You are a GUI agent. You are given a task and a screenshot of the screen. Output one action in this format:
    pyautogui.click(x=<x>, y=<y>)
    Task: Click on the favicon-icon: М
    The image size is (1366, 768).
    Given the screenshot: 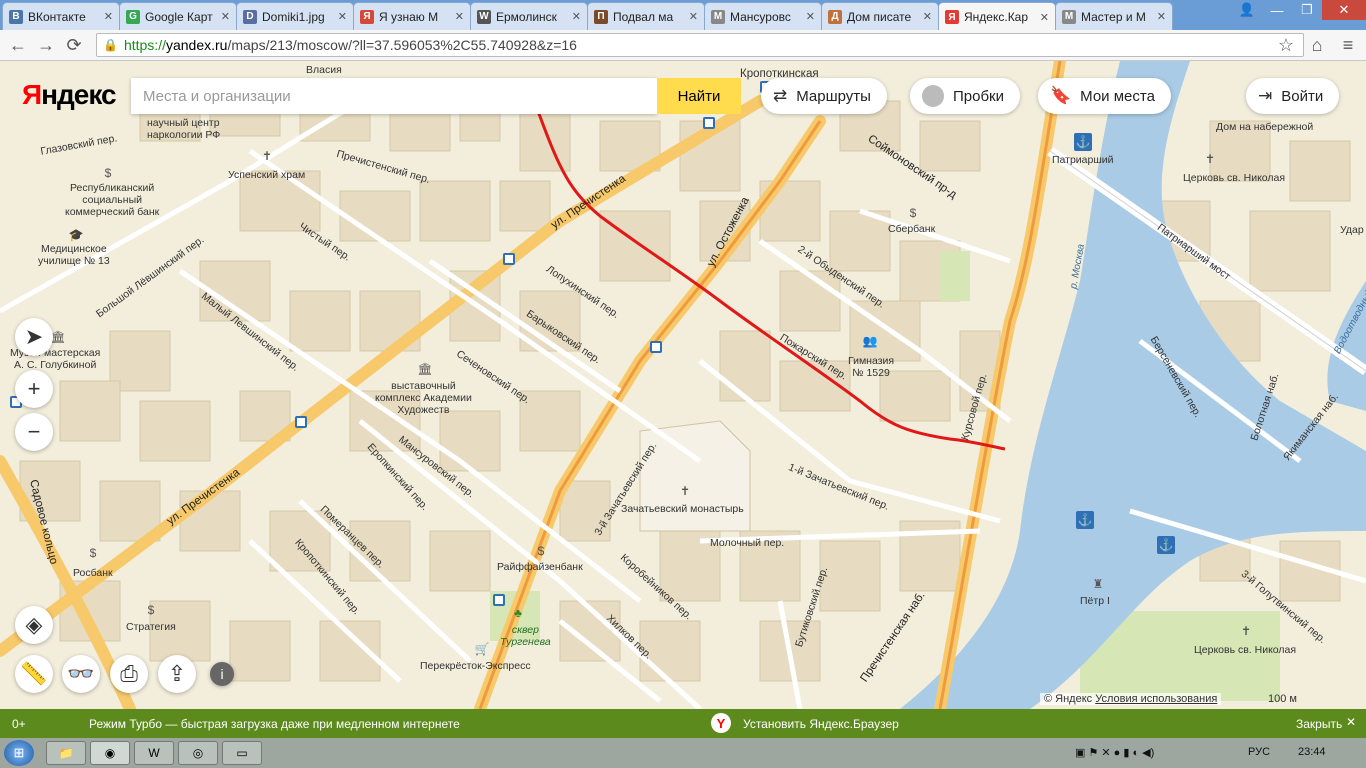 What is the action you would take?
    pyautogui.click(x=718, y=16)
    